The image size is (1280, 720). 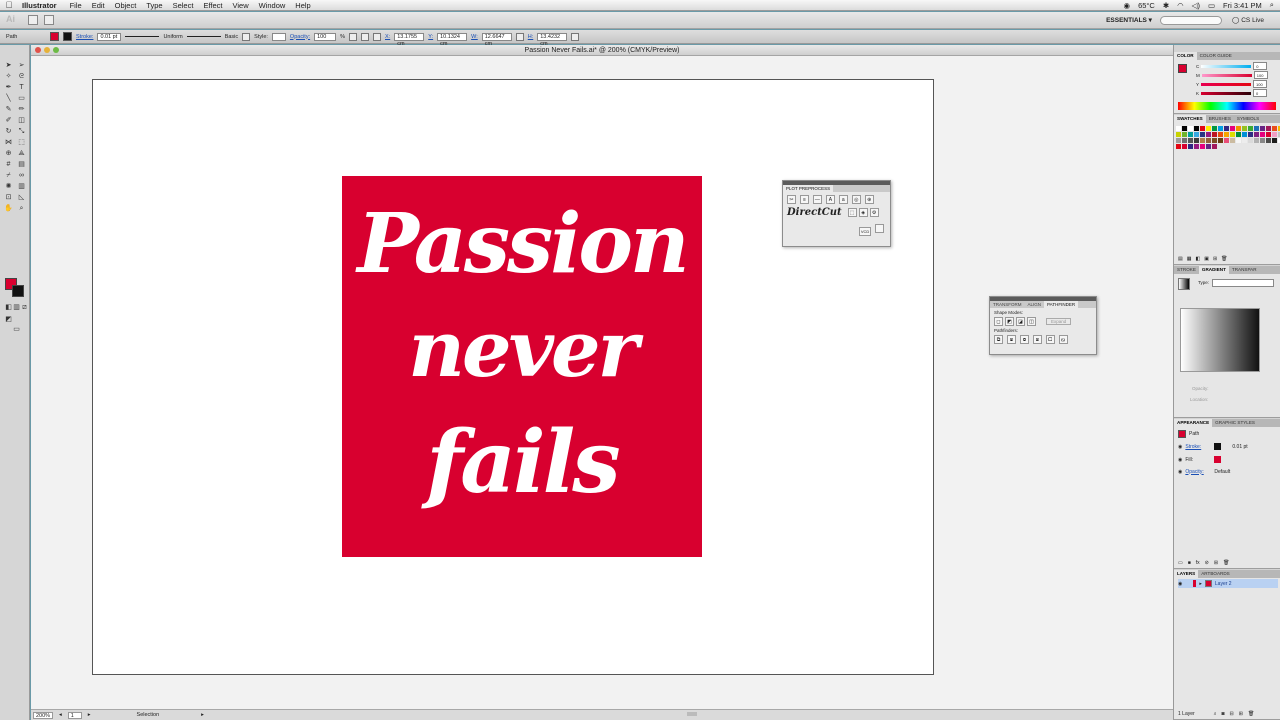 What do you see at coordinates (1193, 423) in the screenshot?
I see `tab-appearance: APPEARANCE` at bounding box center [1193, 423].